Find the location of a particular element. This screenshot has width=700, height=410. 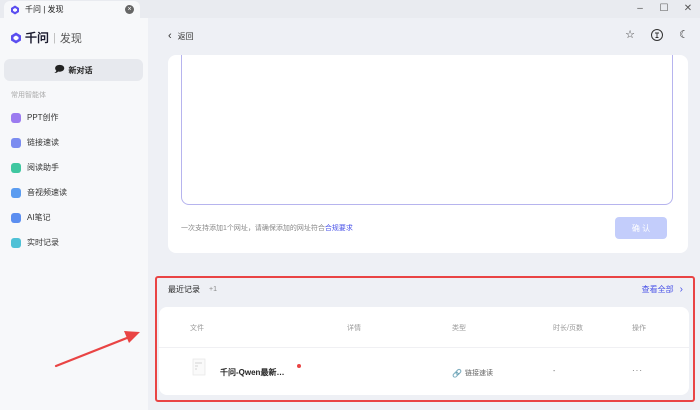

column-header-action: 操作 is located at coordinates (639, 328).